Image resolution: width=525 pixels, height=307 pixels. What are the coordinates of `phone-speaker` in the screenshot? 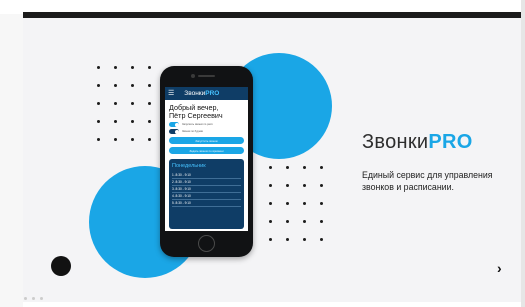 It's located at (206, 76).